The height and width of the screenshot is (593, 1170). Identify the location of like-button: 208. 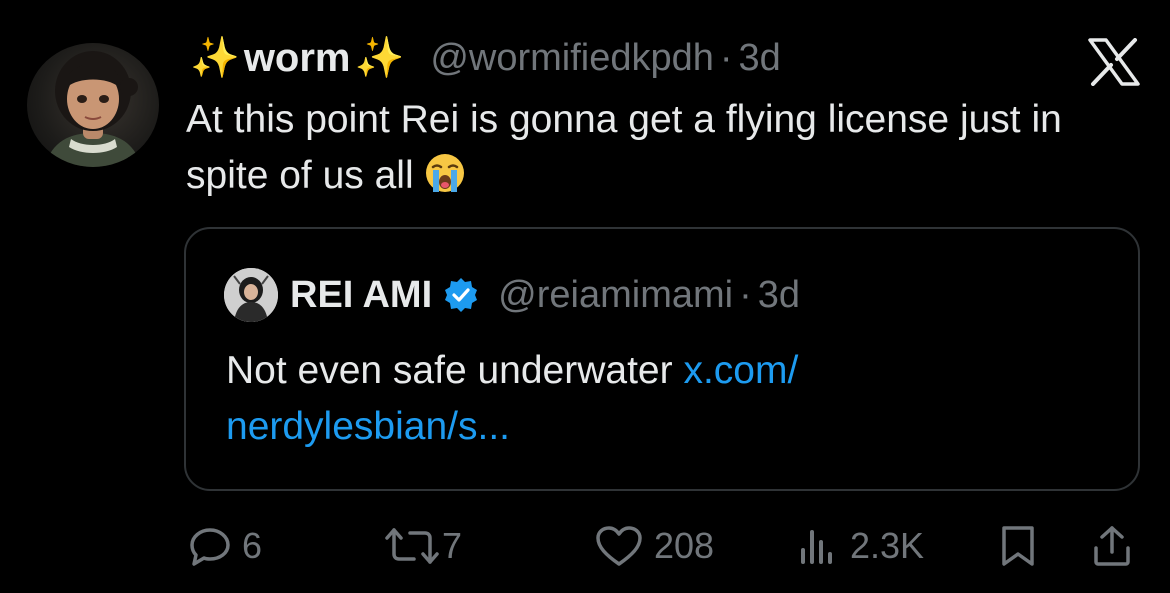
(654, 546).